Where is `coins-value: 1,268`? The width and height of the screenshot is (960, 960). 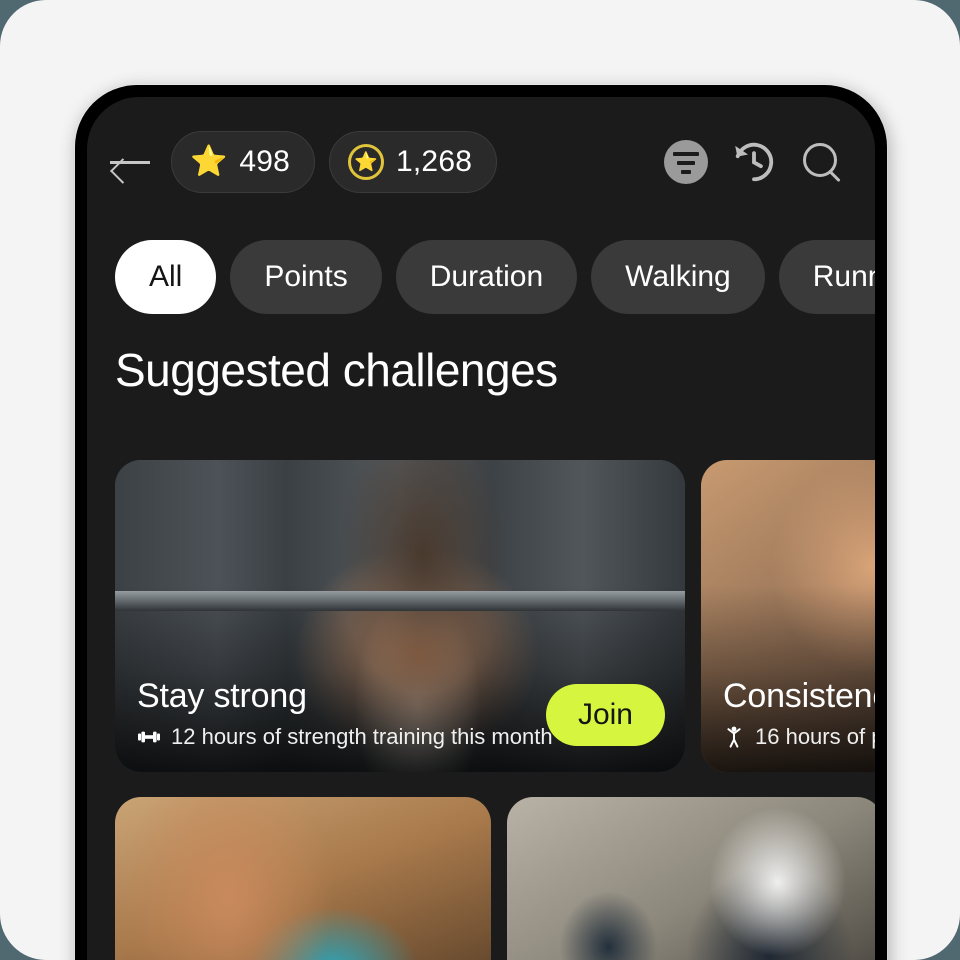
coins-value: 1,268 is located at coordinates (434, 161).